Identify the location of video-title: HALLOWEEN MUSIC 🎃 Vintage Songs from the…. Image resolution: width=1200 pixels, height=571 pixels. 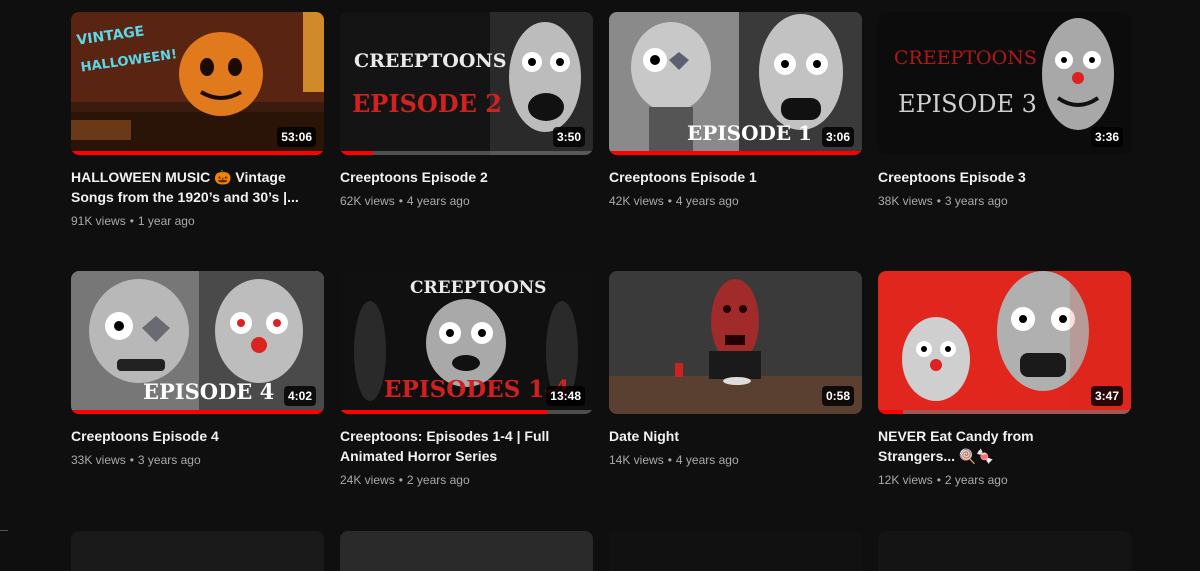
(197, 187).